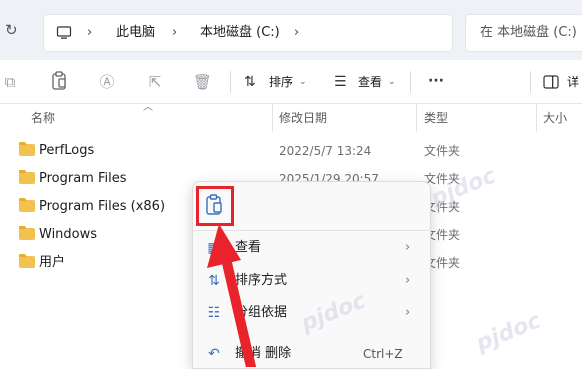 The image size is (582, 369). I want to click on sort-icon: ⇅, so click(250, 82).